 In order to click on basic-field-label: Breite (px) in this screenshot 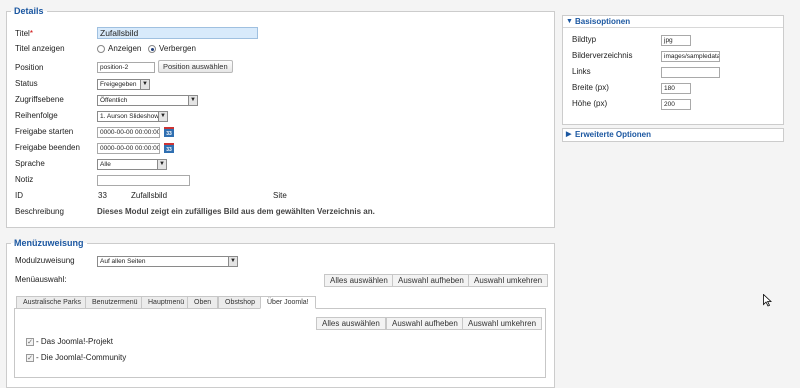, I will do `click(590, 87)`.